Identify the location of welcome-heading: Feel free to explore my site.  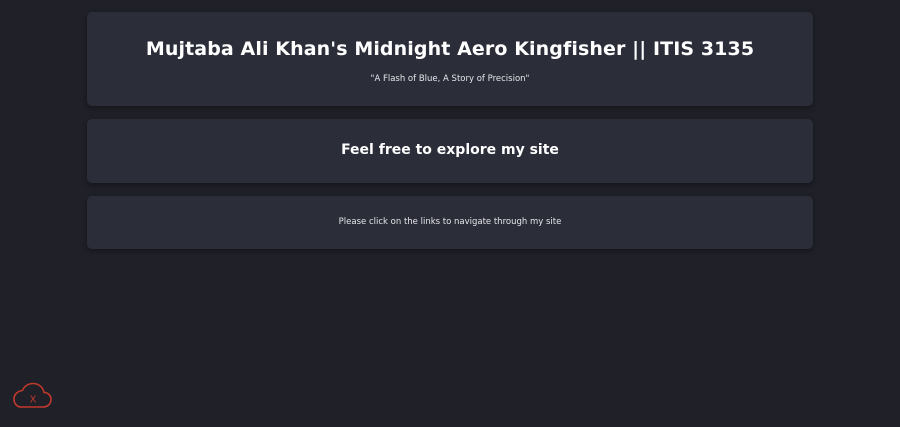
(450, 150).